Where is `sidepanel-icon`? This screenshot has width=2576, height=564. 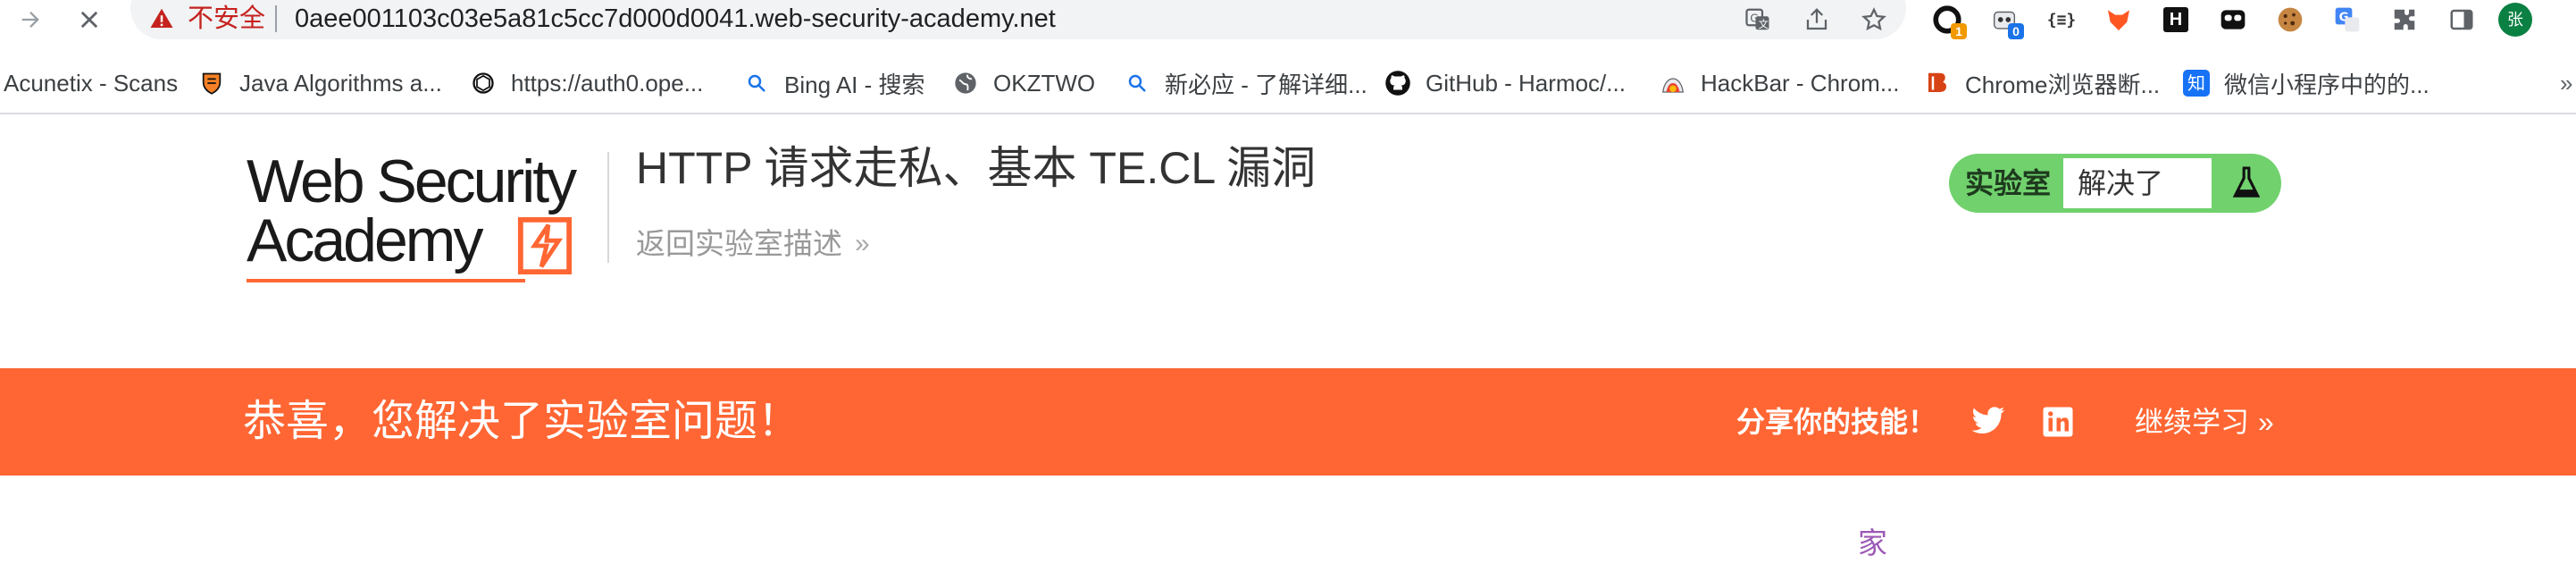 sidepanel-icon is located at coordinates (2462, 20).